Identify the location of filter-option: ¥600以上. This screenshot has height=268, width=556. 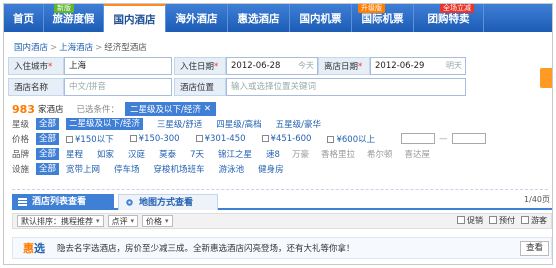
(351, 139).